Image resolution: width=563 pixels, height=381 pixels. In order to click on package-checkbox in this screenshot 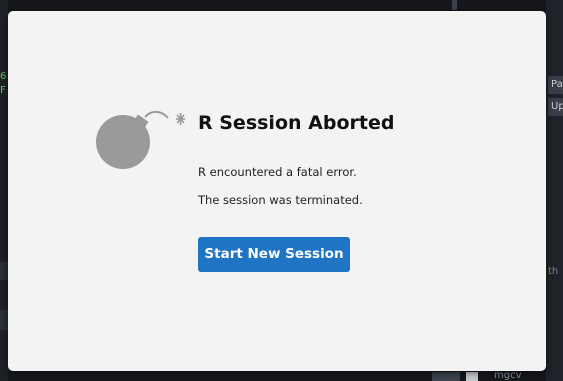, I will do `click(472, 376)`.